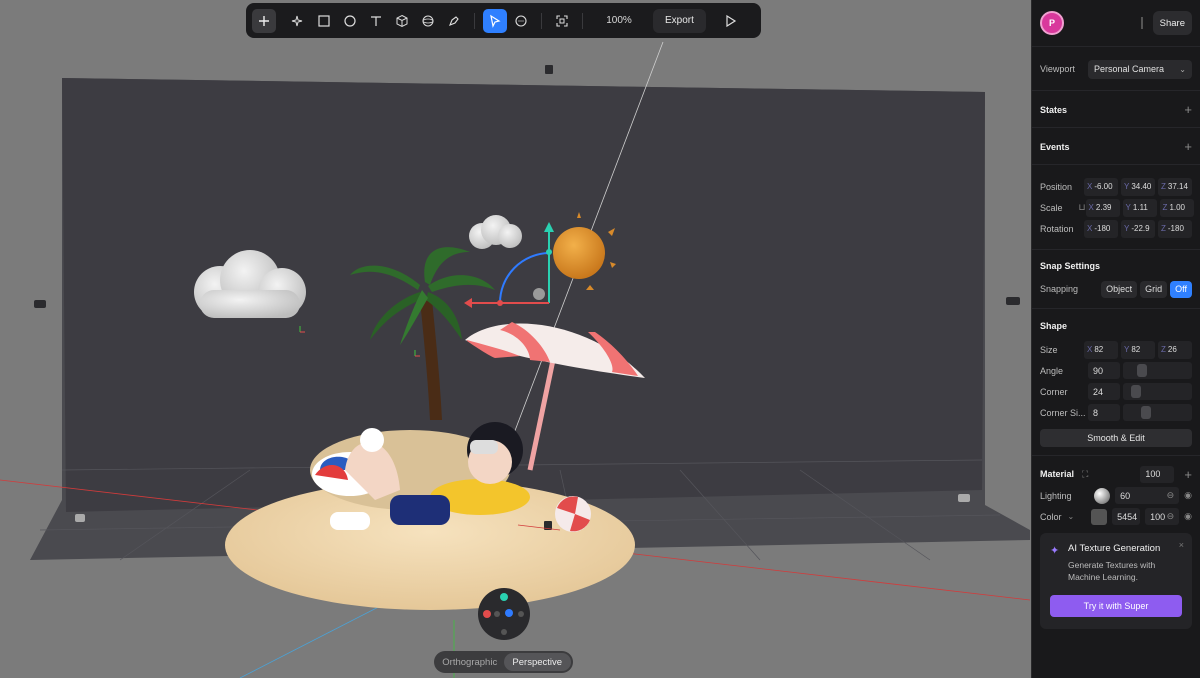 This screenshot has height=678, width=1200. I want to click on ai-card-title: AI Texture Generation, so click(1114, 548).